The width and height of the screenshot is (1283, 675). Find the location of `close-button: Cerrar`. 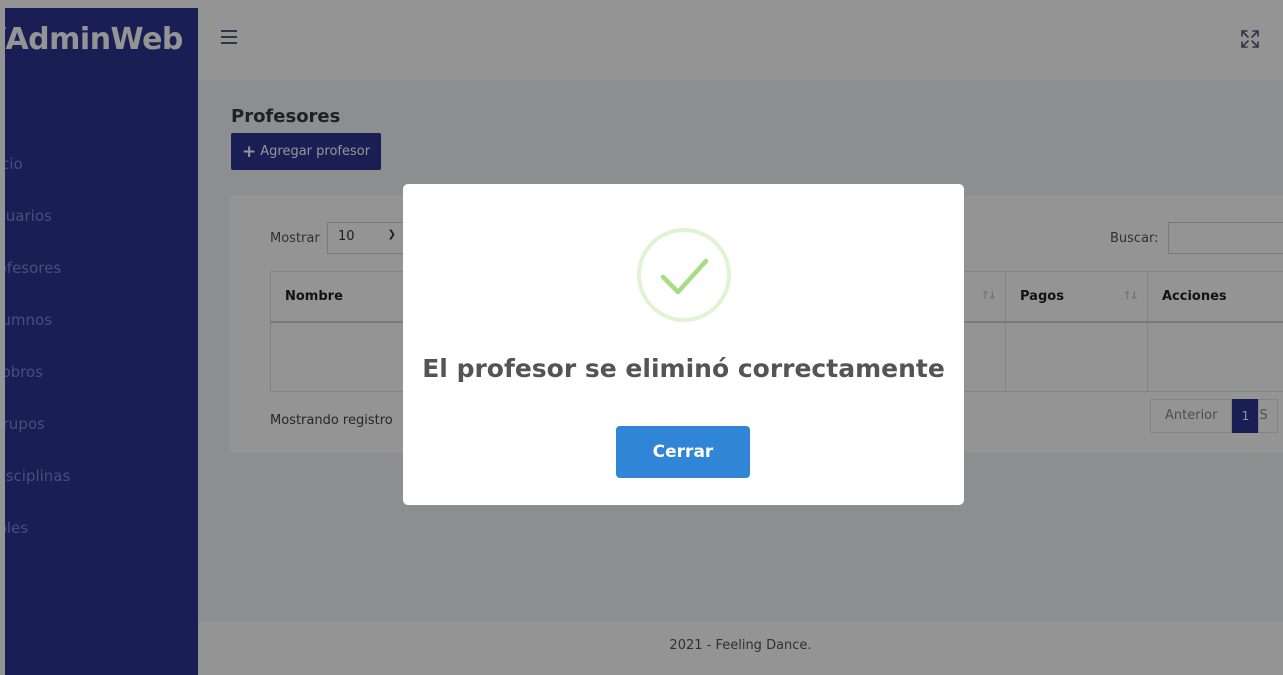

close-button: Cerrar is located at coordinates (683, 452).